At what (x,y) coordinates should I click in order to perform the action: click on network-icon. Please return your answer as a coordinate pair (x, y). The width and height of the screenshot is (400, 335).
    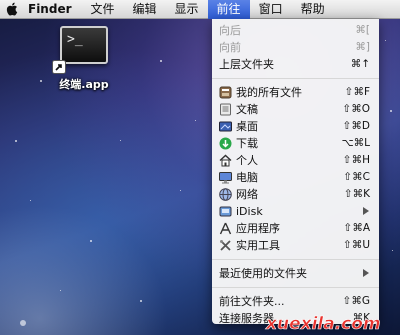
    Looking at the image, I should click on (225, 194).